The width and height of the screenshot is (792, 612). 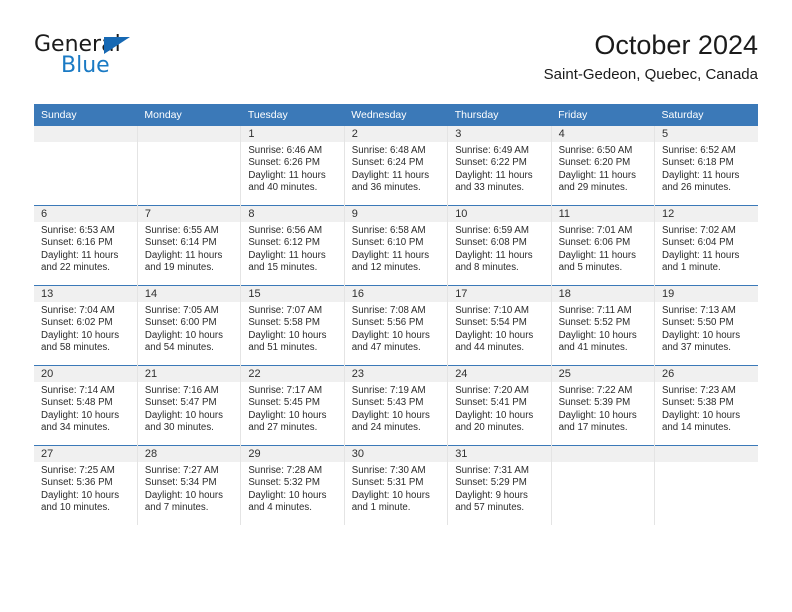 What do you see at coordinates (388, 470) in the screenshot?
I see `day-detail-line: Sunrise: 7:30 AM` at bounding box center [388, 470].